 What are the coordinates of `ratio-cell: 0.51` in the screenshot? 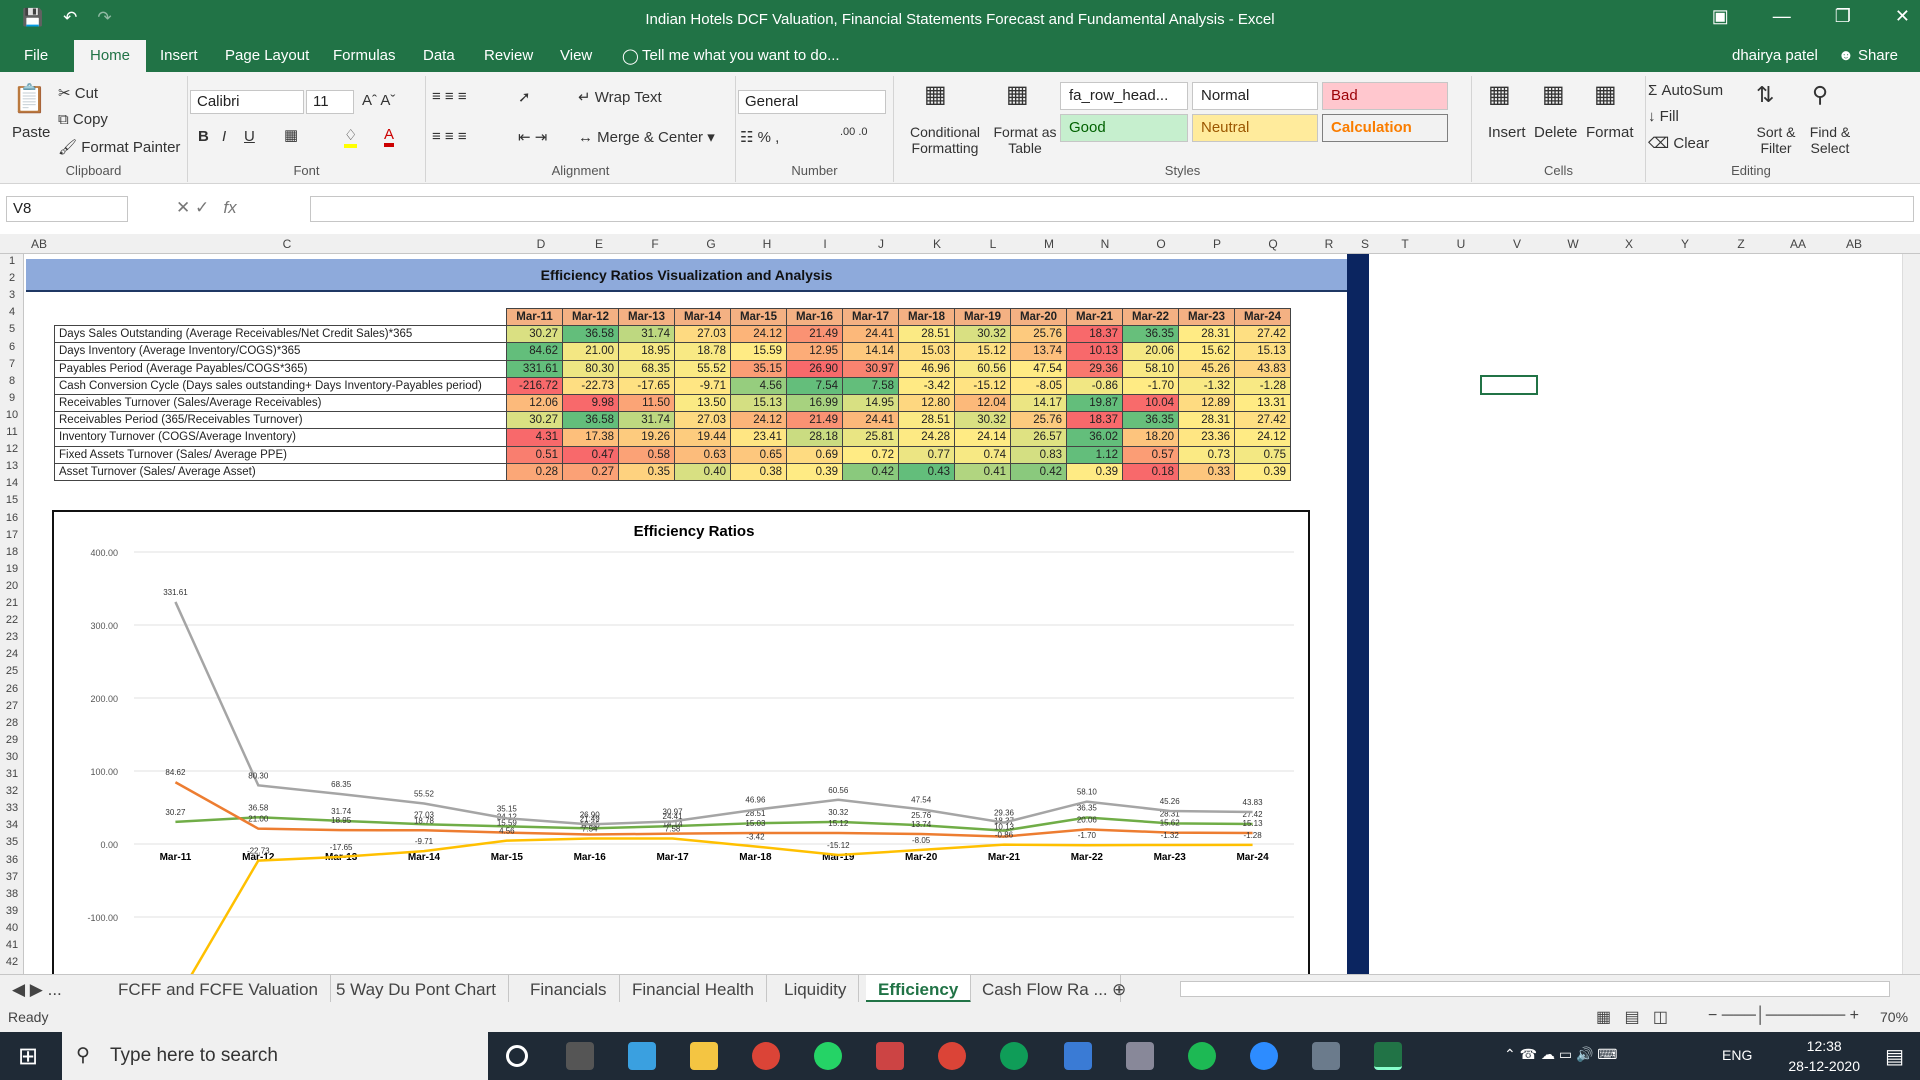 It's located at (534, 454).